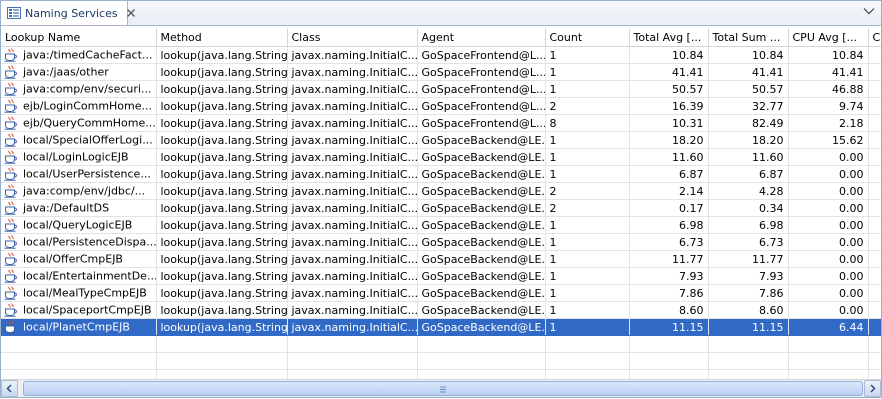  Describe the element at coordinates (587, 123) in the screenshot. I see `count-cell: 8` at that location.